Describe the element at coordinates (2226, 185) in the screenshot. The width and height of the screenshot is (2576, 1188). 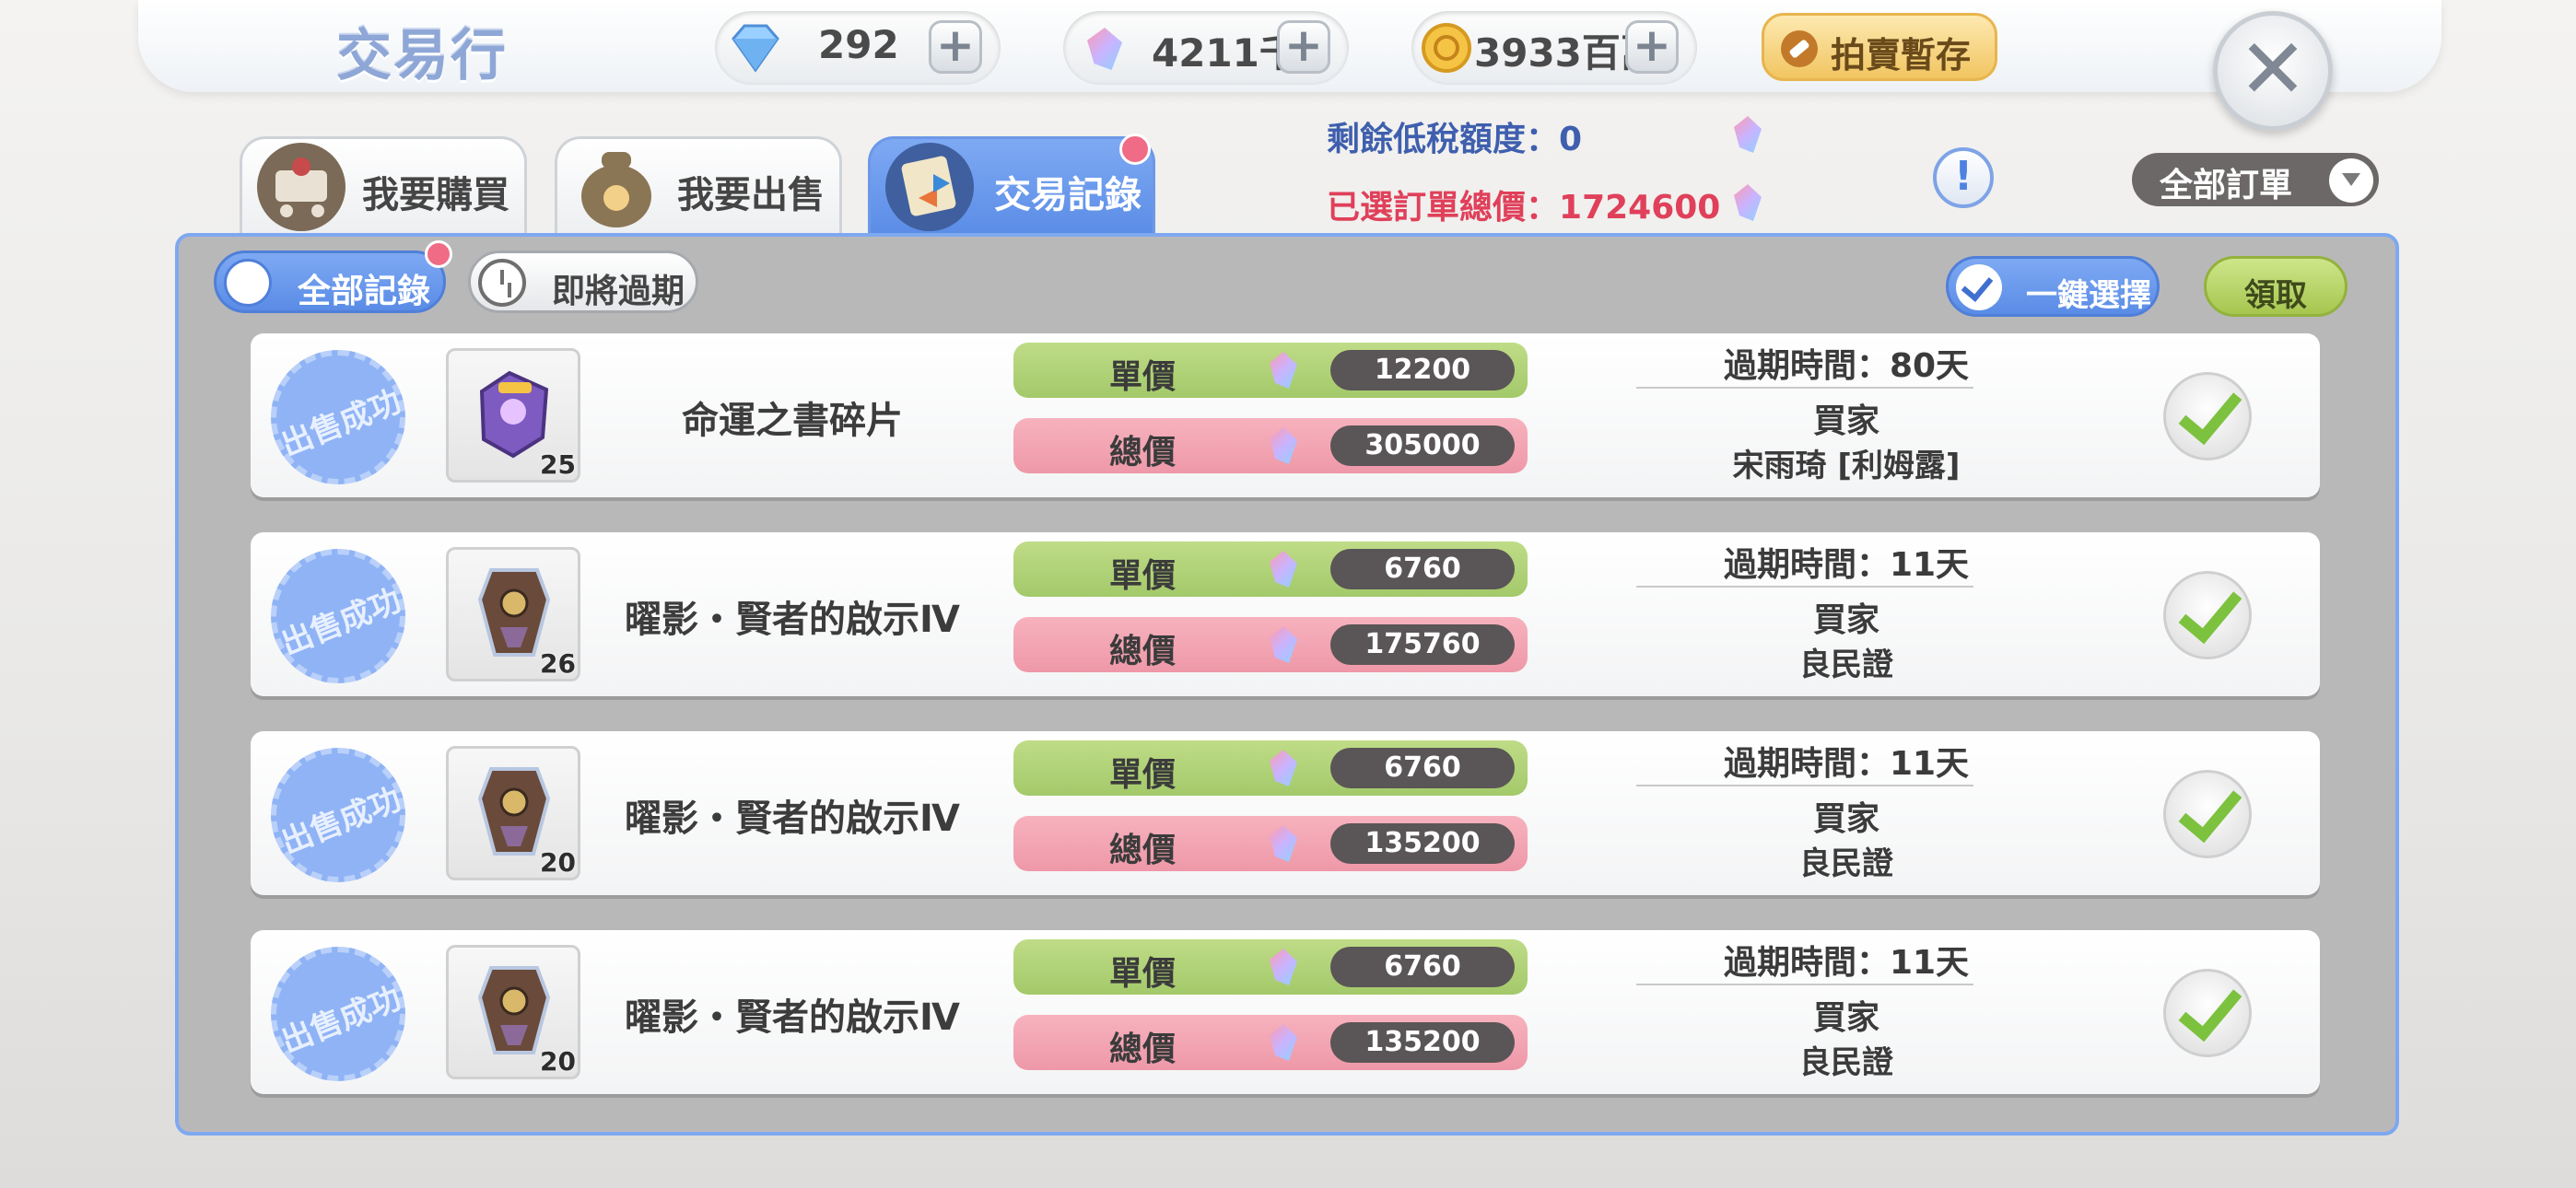
I see `order-filter-value: 全部訂單` at that location.